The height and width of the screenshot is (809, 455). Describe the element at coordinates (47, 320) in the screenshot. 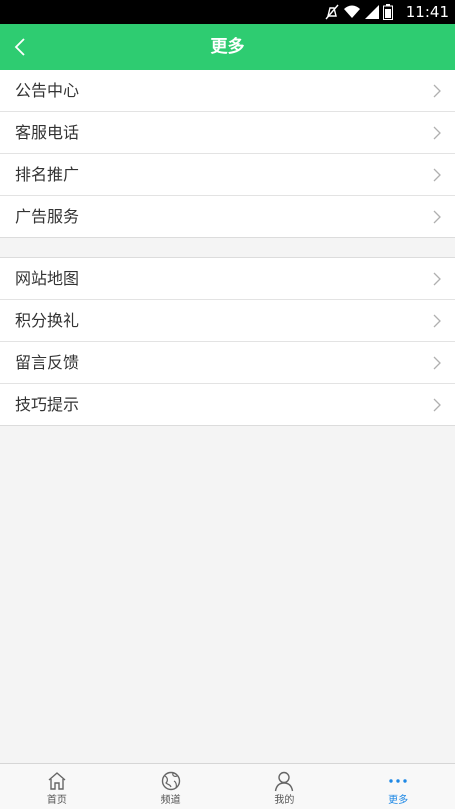

I see `menu-item-label: 积分换礼` at that location.